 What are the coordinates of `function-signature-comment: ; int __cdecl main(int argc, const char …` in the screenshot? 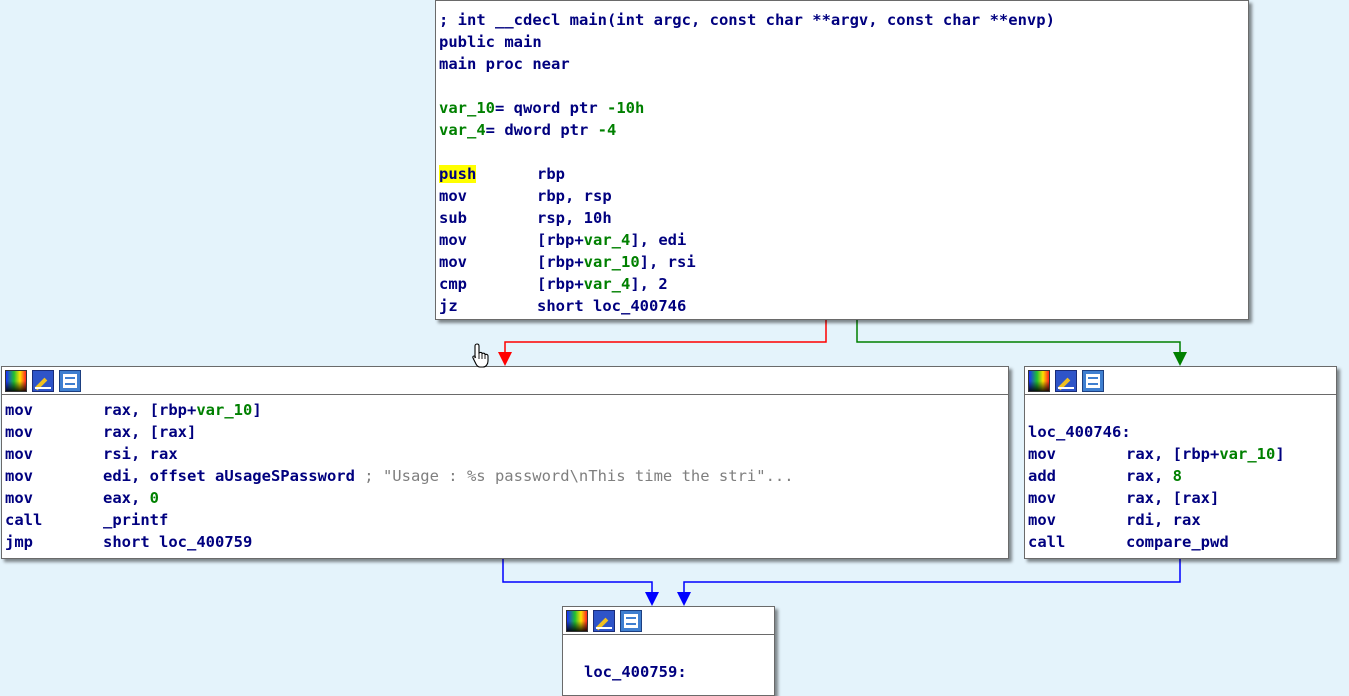 It's located at (747, 20).